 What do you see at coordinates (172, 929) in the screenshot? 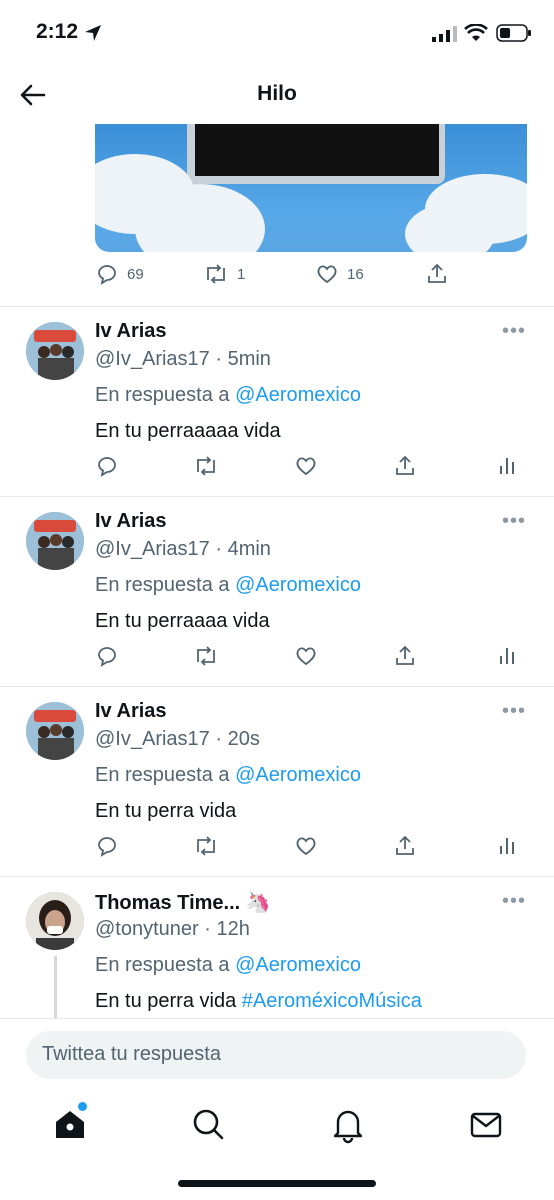
I see `author-handle: @tonytuner · 12h` at bounding box center [172, 929].